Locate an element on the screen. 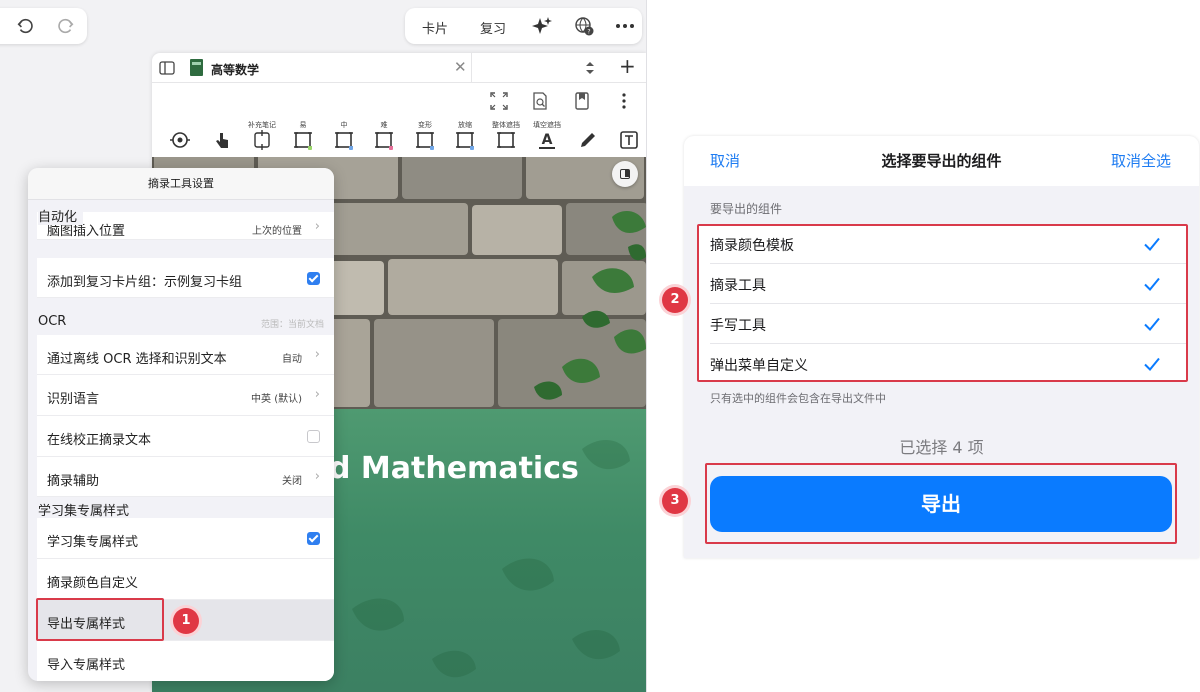 The image size is (1200, 692). custom-color-row: 摘录颜色自定义 is located at coordinates (185, 579).